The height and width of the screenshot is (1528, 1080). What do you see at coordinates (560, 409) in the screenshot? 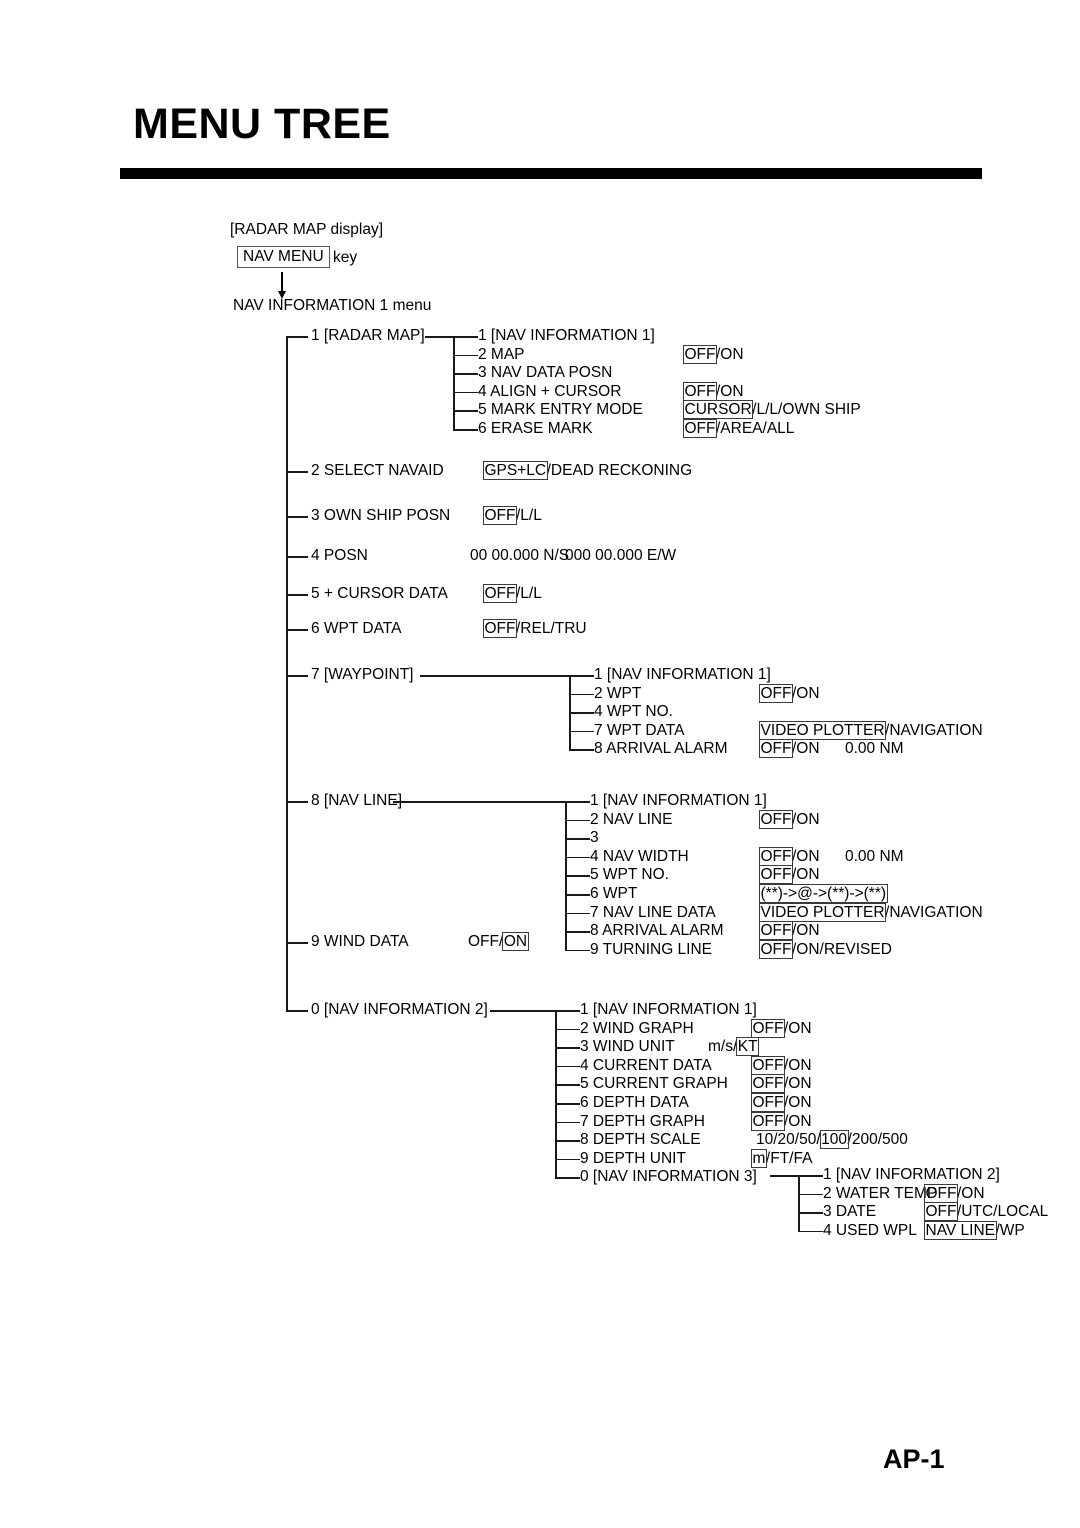
I see `tree-item-label: 5 MARK ENTRY MODE` at bounding box center [560, 409].